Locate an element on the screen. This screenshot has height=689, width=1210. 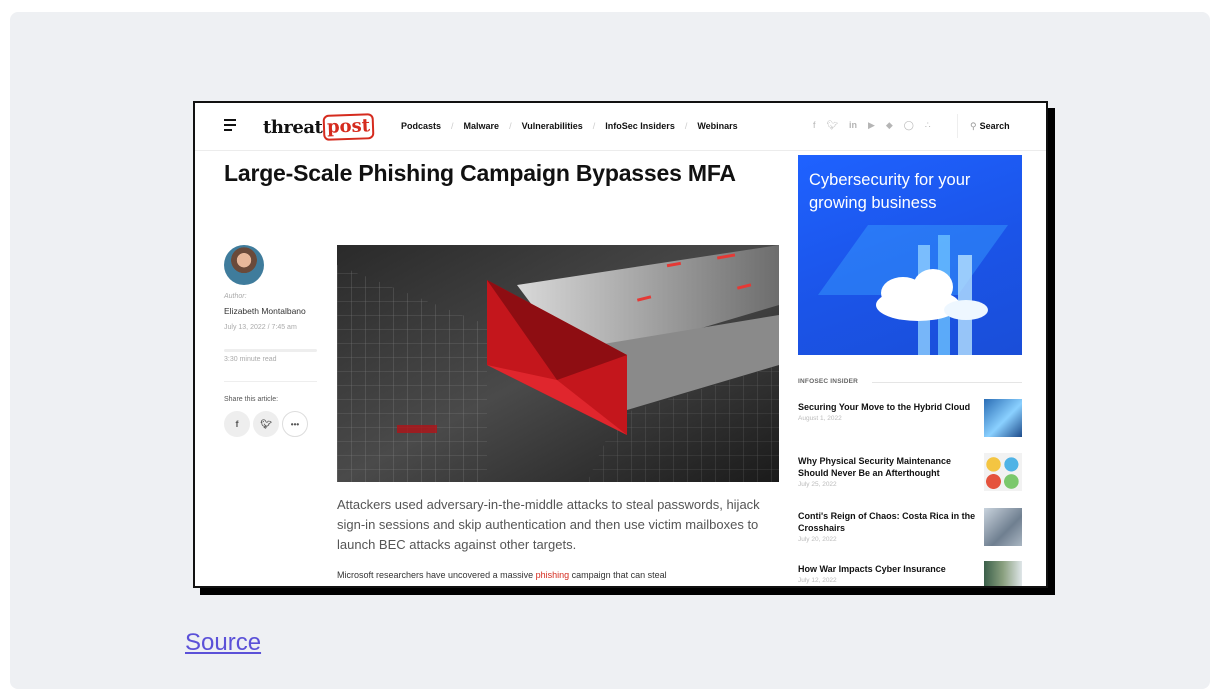
logo-text-post: post is located at coordinates (348, 127).